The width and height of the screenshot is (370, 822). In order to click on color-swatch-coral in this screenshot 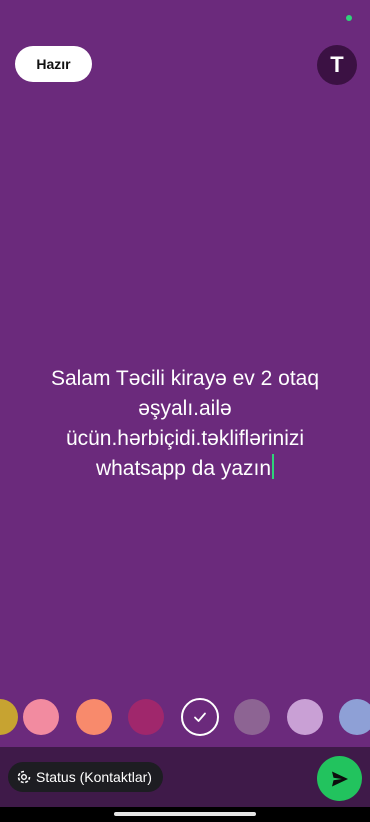, I will do `click(94, 717)`.